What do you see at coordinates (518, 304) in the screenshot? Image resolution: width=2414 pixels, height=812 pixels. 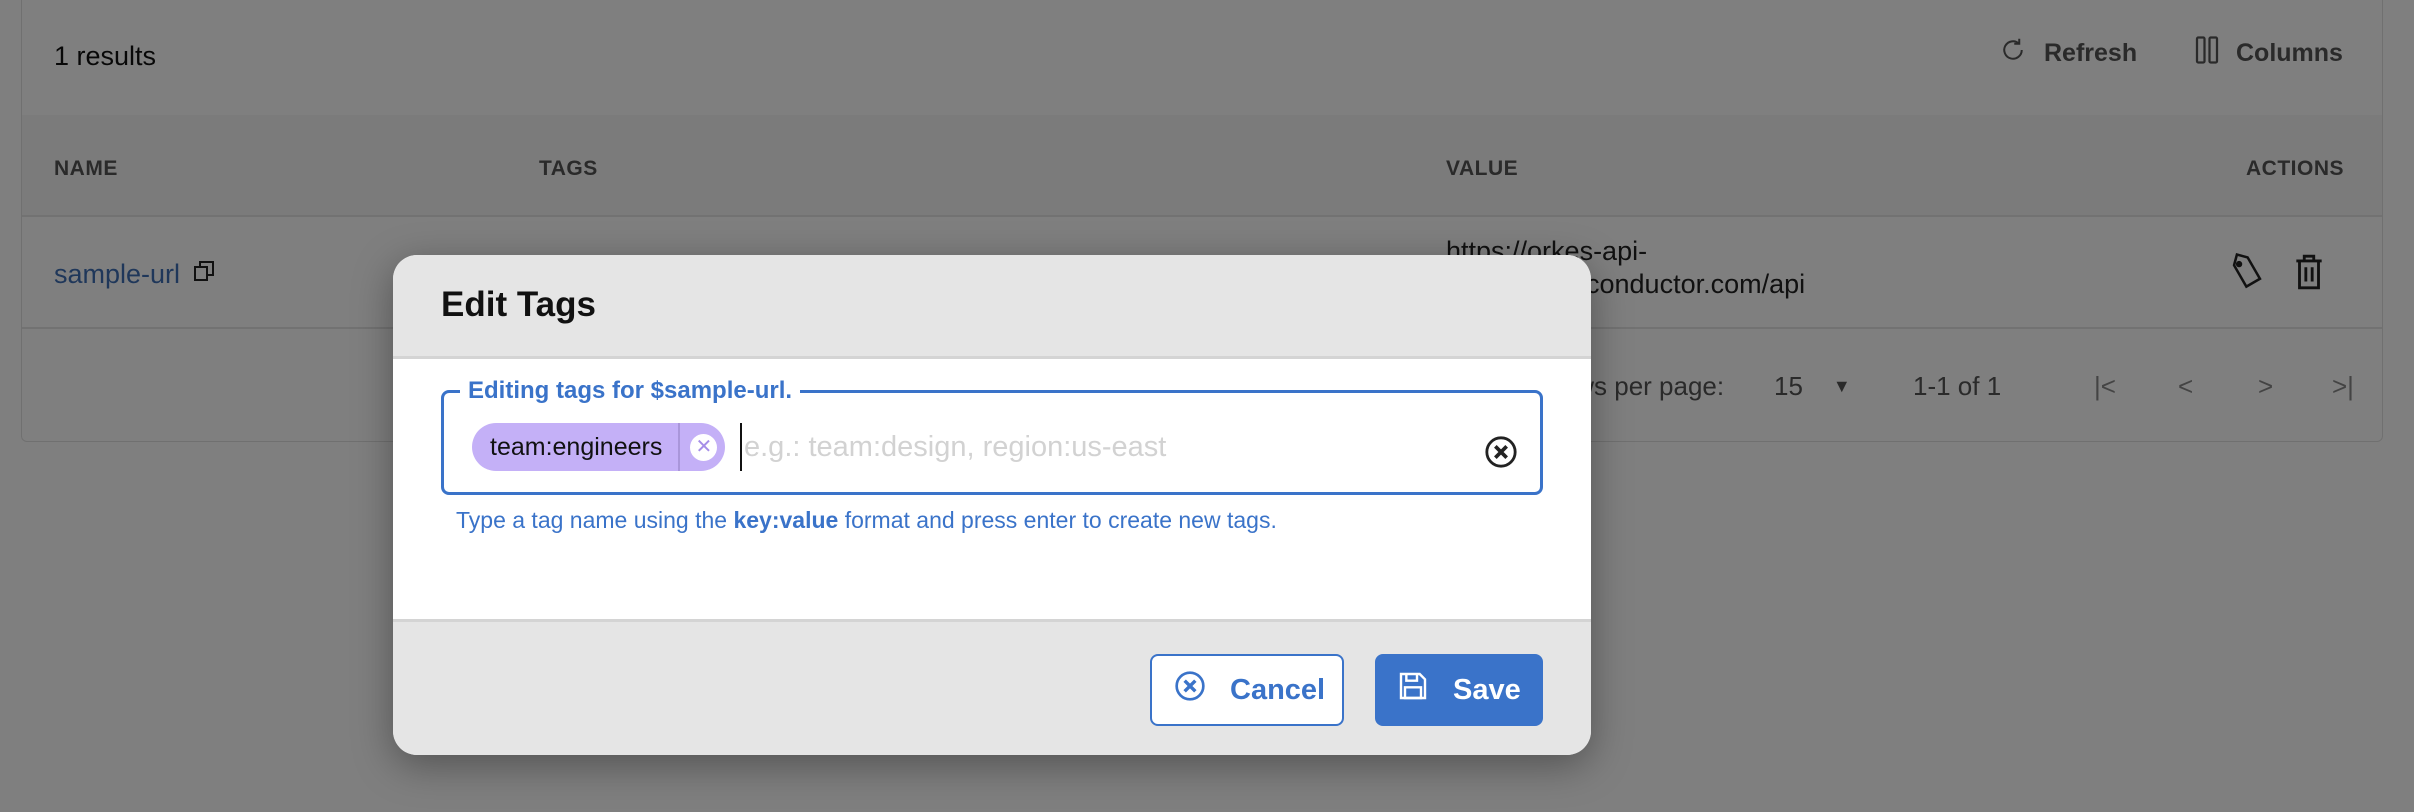 I see `dialog-title: Edit Tags` at bounding box center [518, 304].